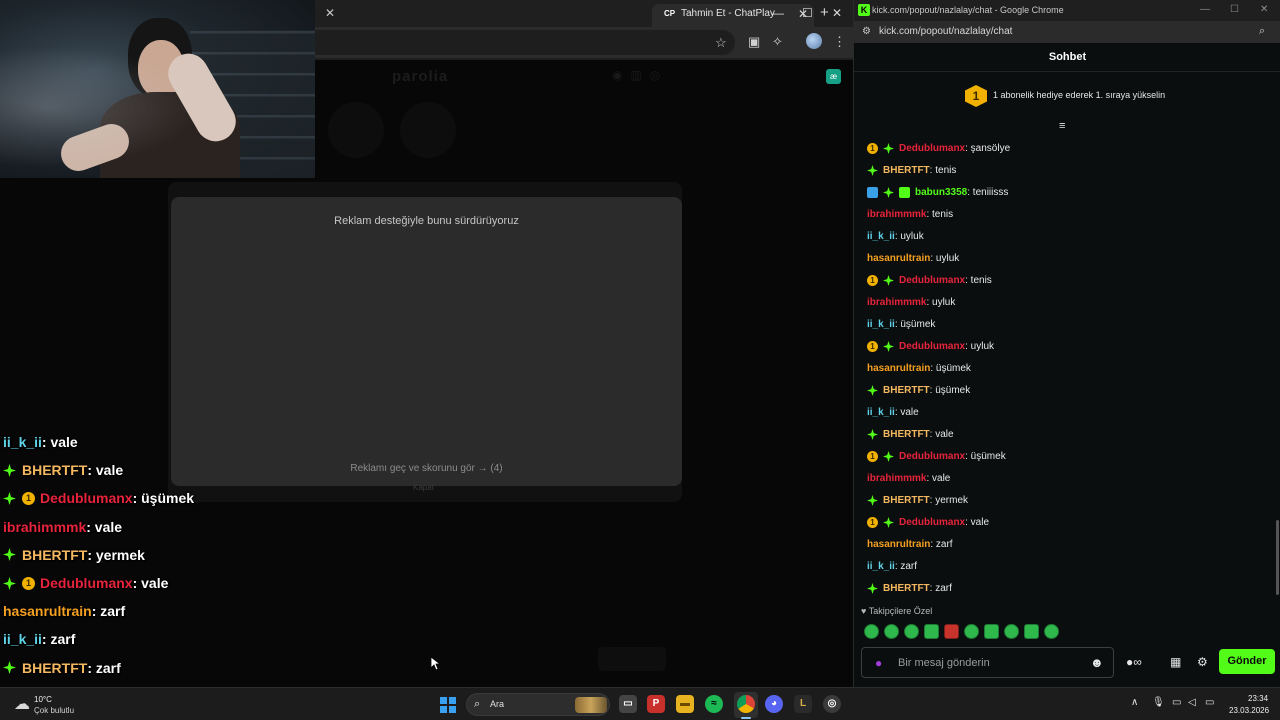 The height and width of the screenshot is (720, 1280). I want to click on address-bar: ☆, so click(525, 42).